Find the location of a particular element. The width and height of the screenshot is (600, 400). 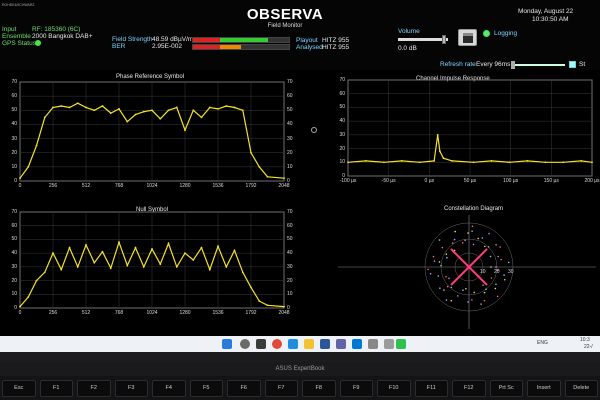

volume-slider is located at coordinates (423, 39).